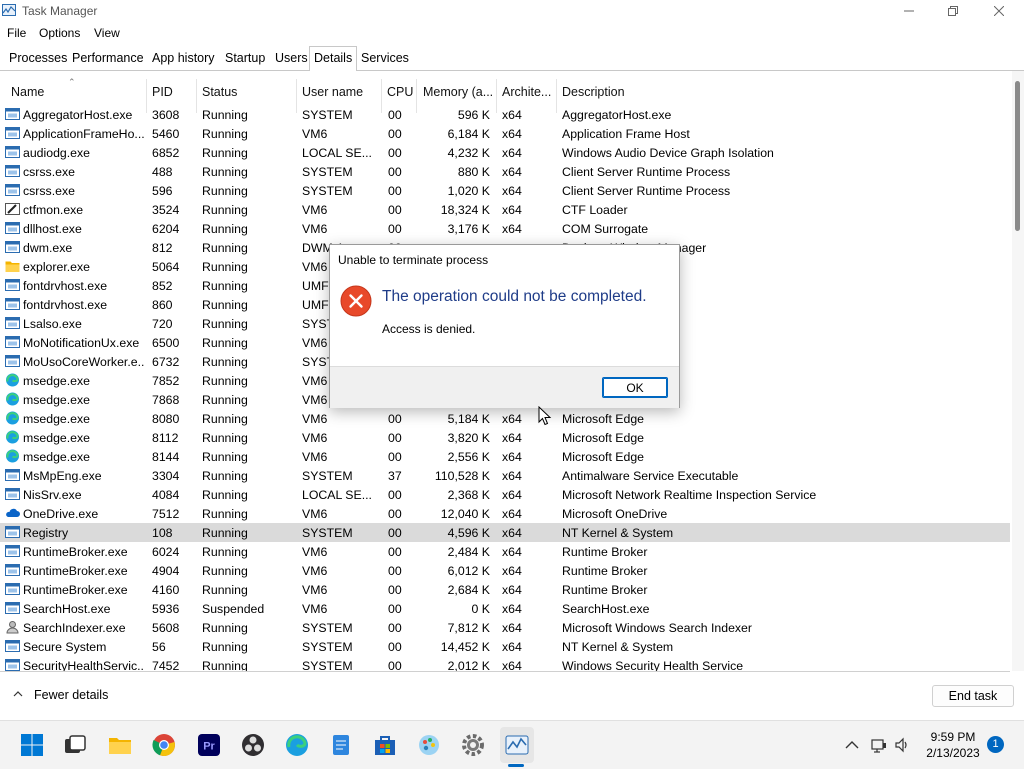 This screenshot has width=1024, height=769. Describe the element at coordinates (78, 115) in the screenshot. I see `process-name: AggregatorHost.exe` at that location.